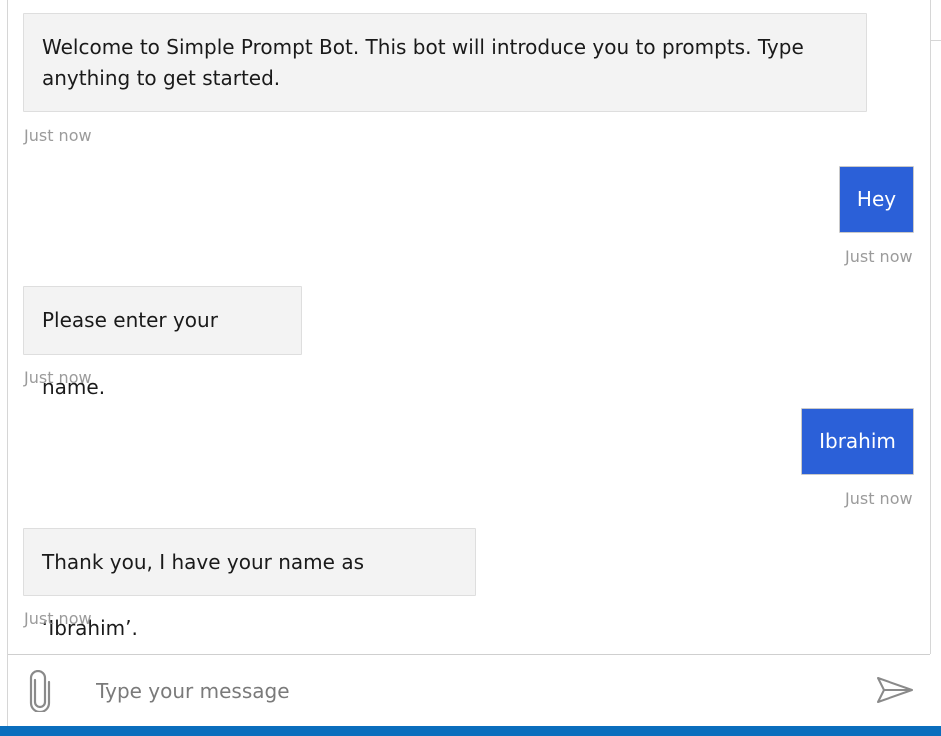 The height and width of the screenshot is (736, 941). I want to click on paperclip-icon, so click(40, 691).